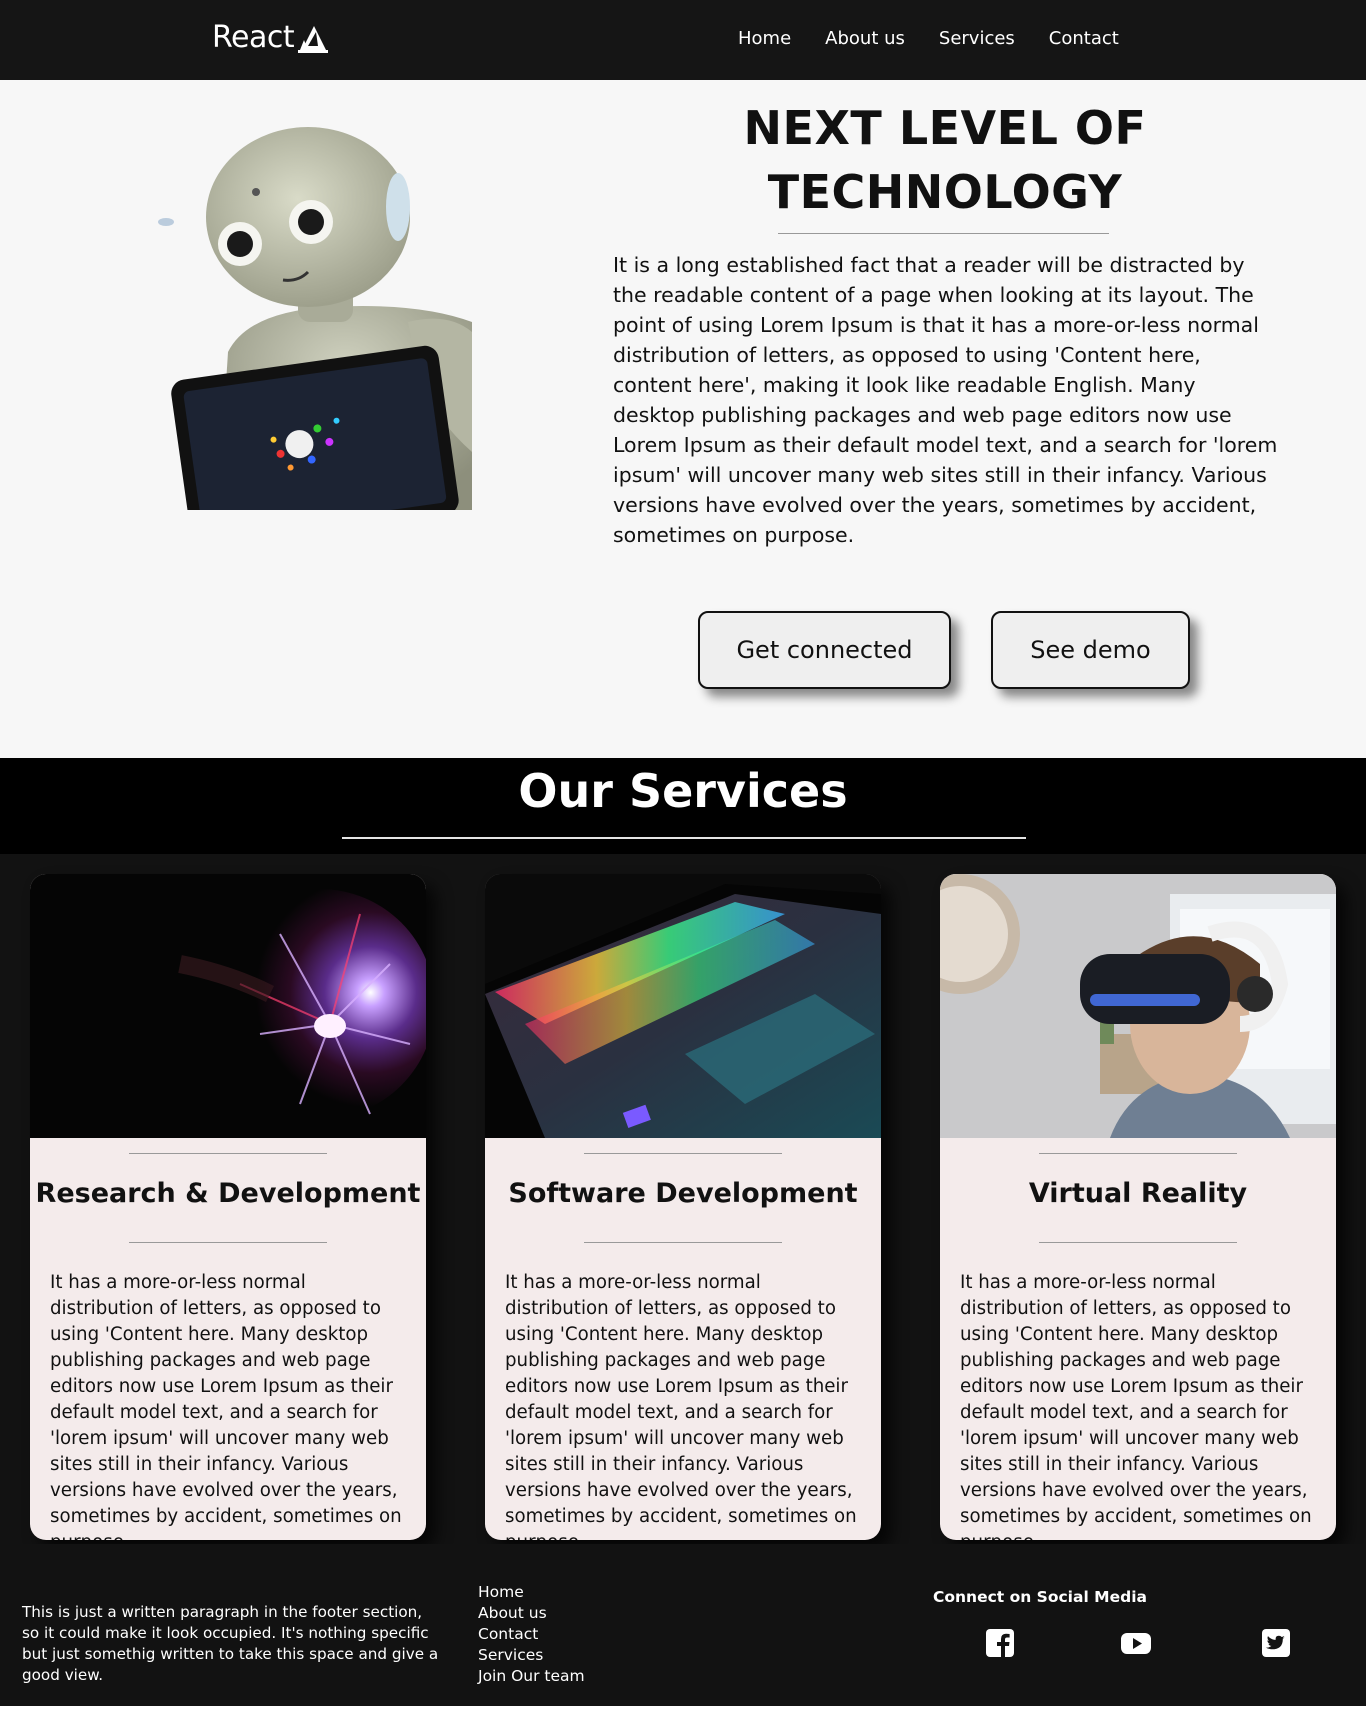 This screenshot has width=1366, height=1726. I want to click on see-demo-button: See demo, so click(1090, 650).